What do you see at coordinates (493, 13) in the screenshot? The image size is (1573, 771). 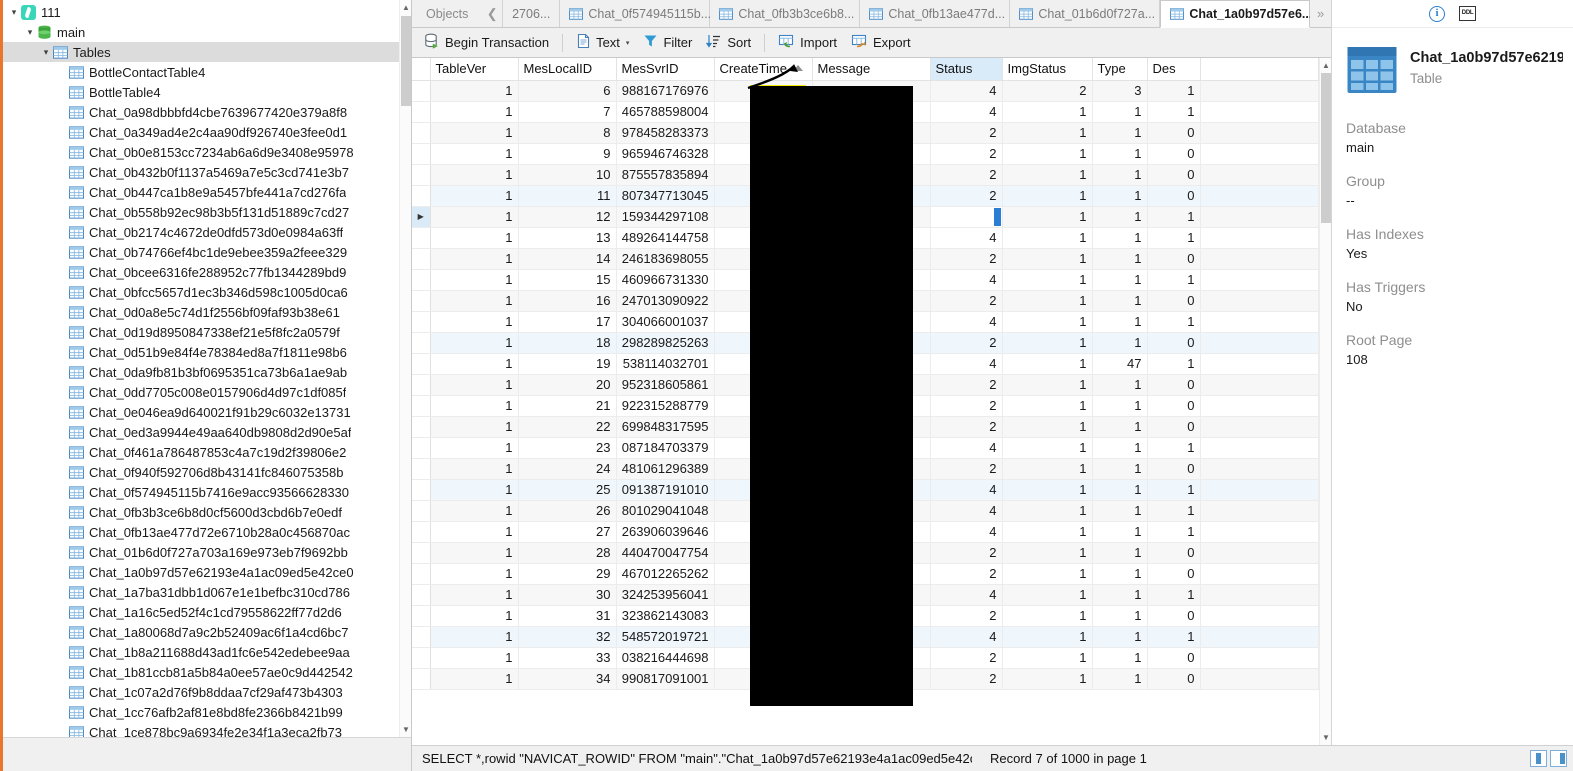 I see `tab-scroll-left-icon: ❮` at bounding box center [493, 13].